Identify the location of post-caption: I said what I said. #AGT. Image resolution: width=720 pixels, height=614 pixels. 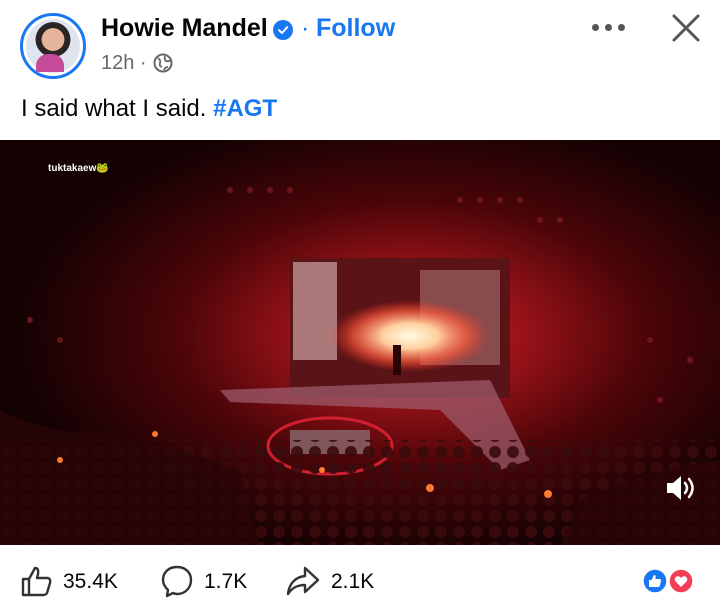
(149, 109).